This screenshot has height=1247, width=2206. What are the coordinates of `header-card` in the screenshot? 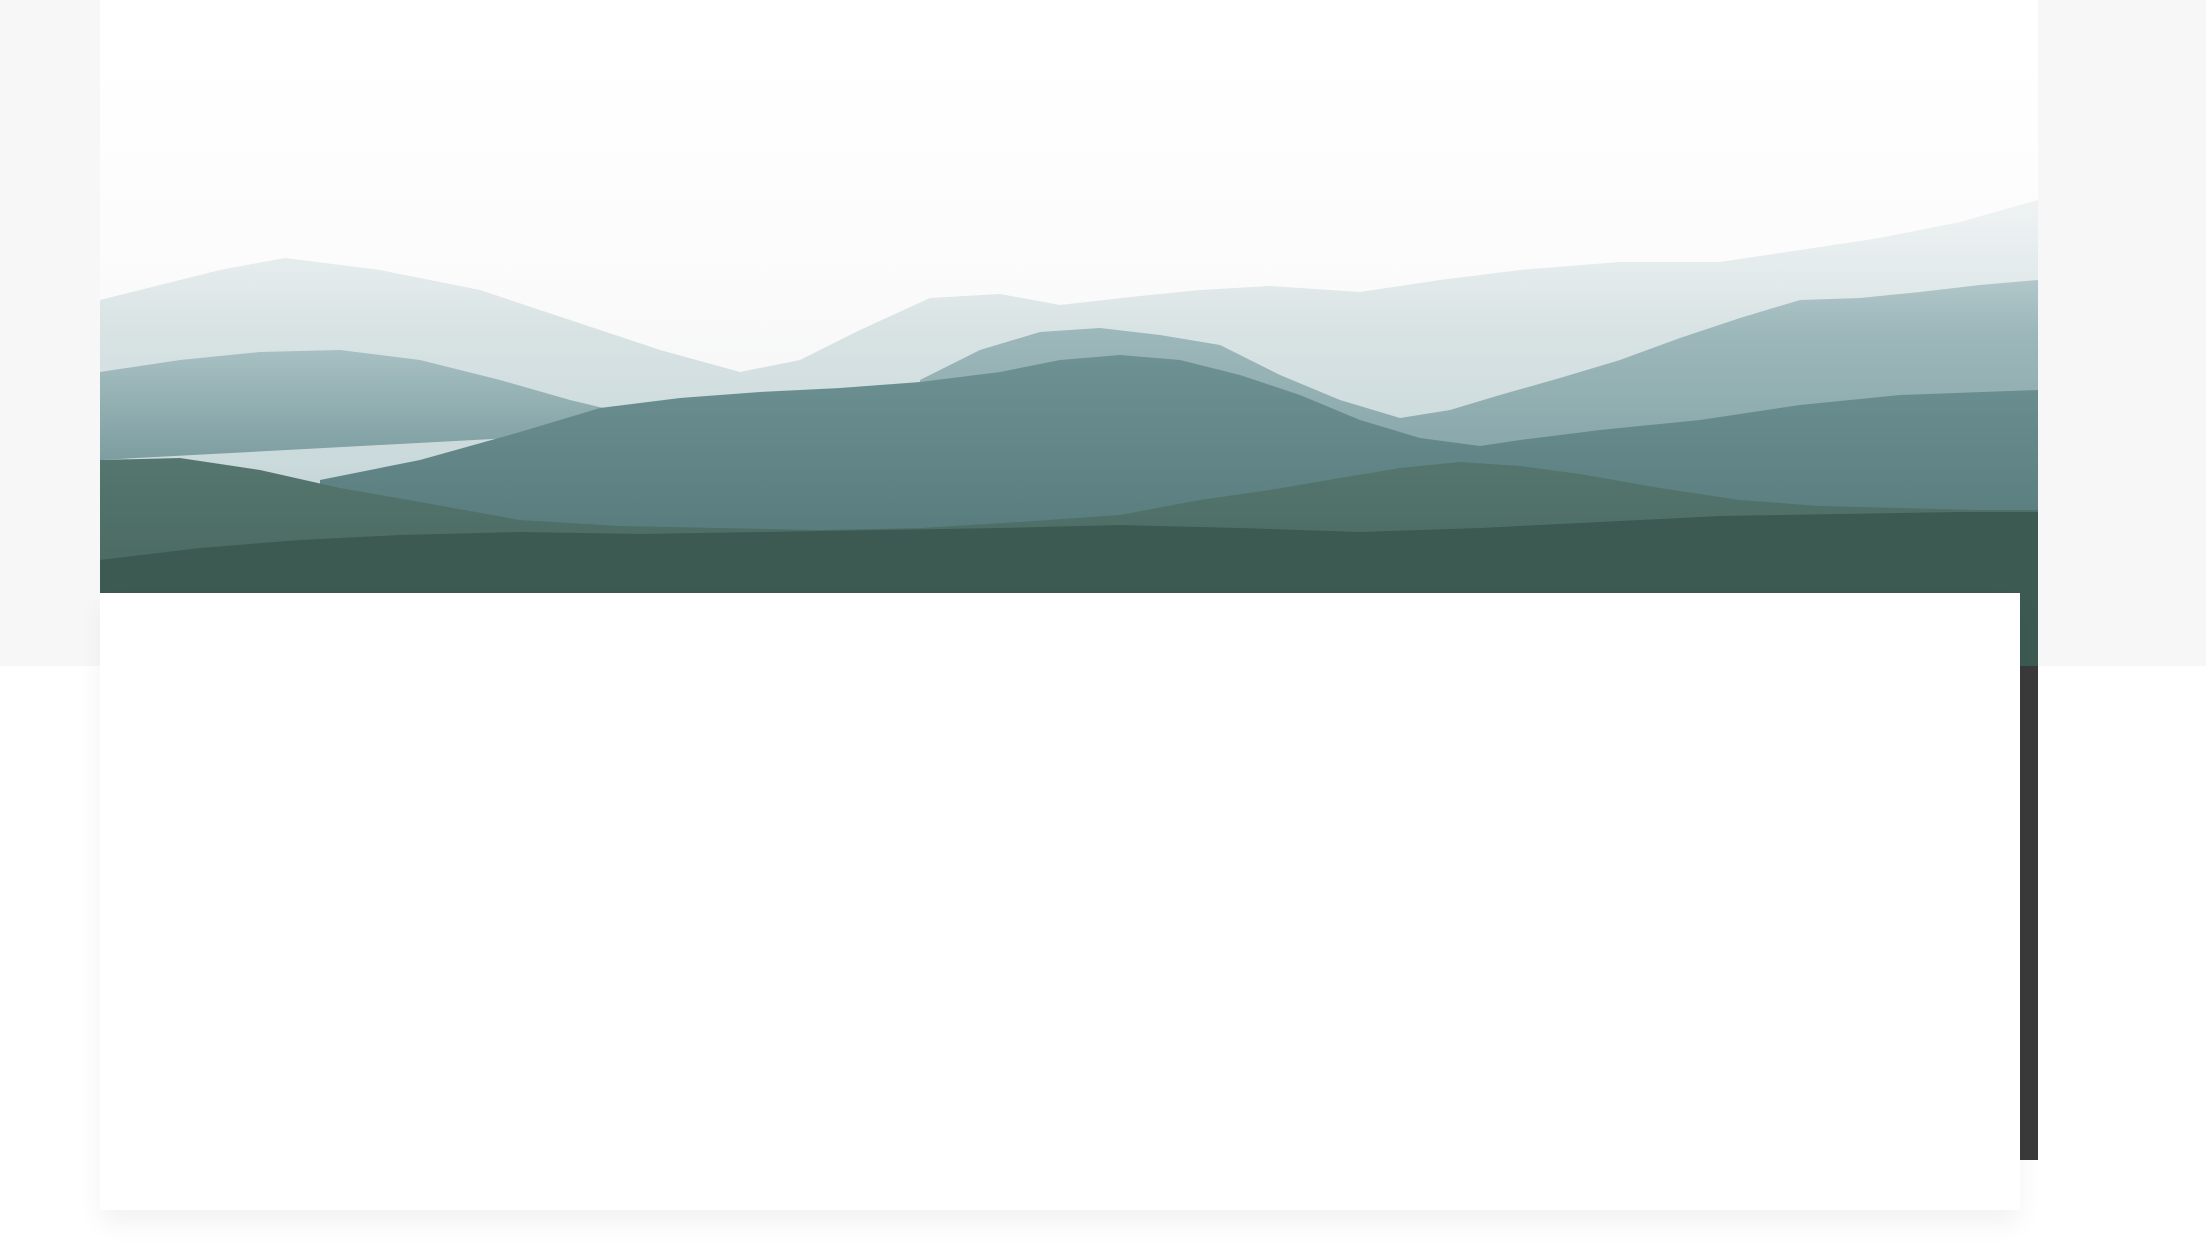 It's located at (1060, 30).